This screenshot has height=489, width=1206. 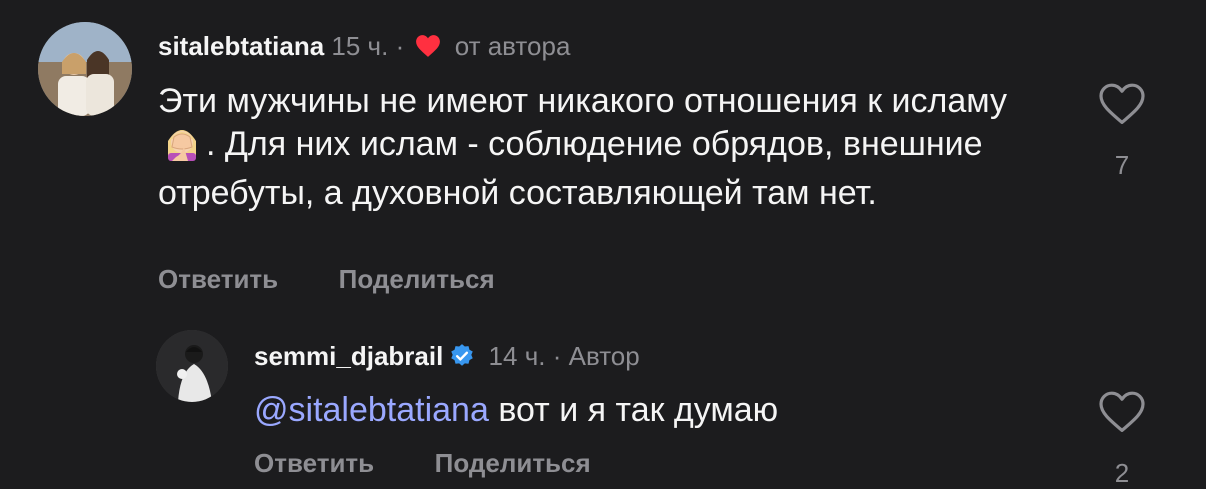 What do you see at coordinates (462, 359) in the screenshot?
I see `verified-badge-icon` at bounding box center [462, 359].